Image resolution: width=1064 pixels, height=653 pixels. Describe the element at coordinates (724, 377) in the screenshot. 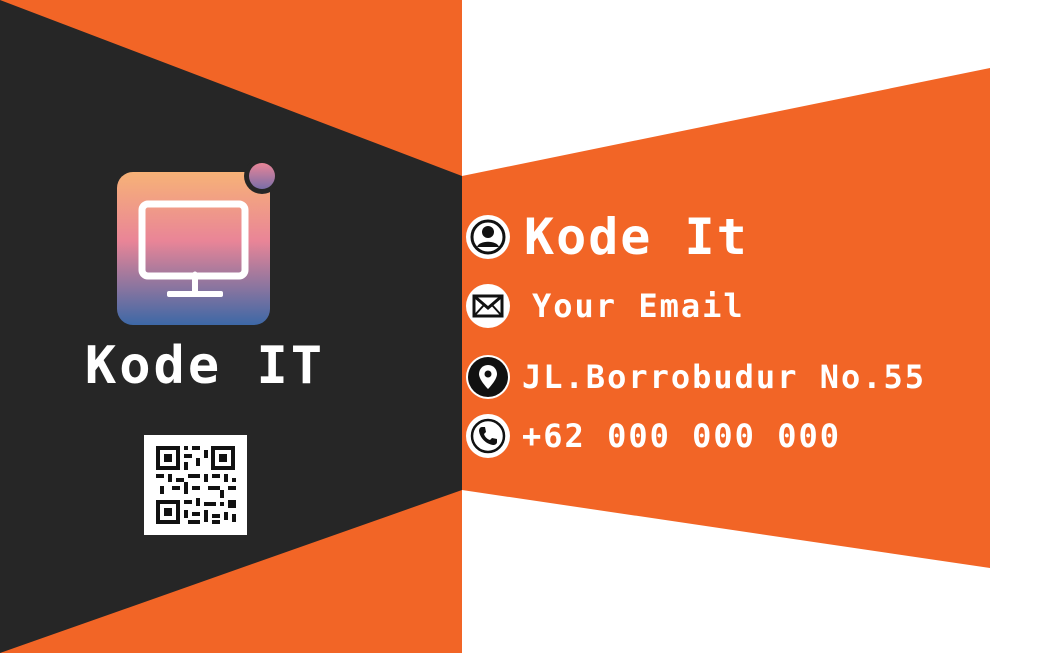

I see `address-text: JL.Borrobudur No.55` at that location.